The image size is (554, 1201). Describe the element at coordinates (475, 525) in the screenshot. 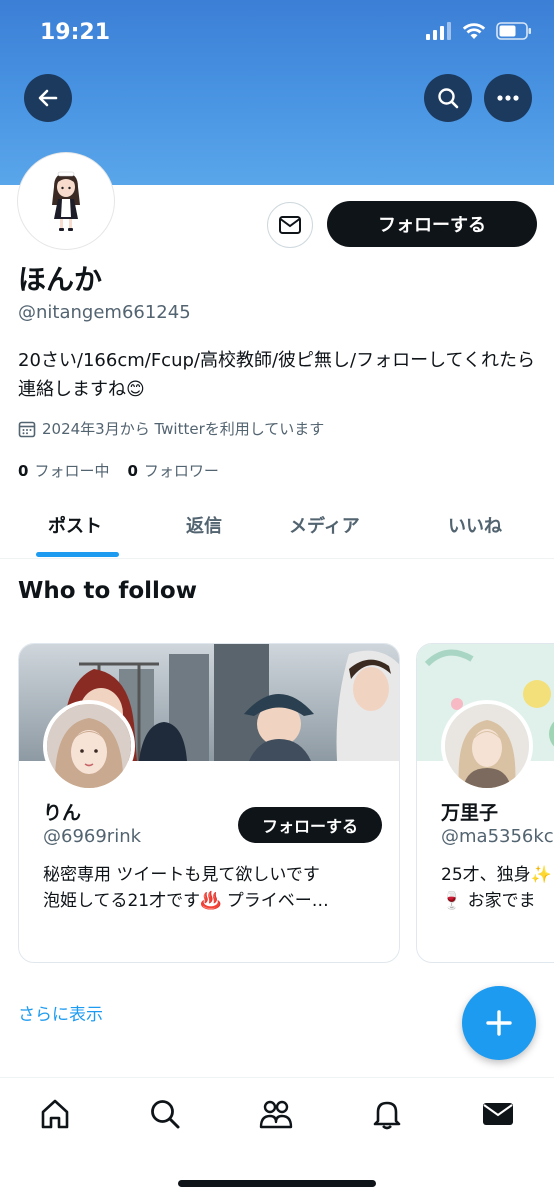

I see `tab-likes: いいね` at that location.